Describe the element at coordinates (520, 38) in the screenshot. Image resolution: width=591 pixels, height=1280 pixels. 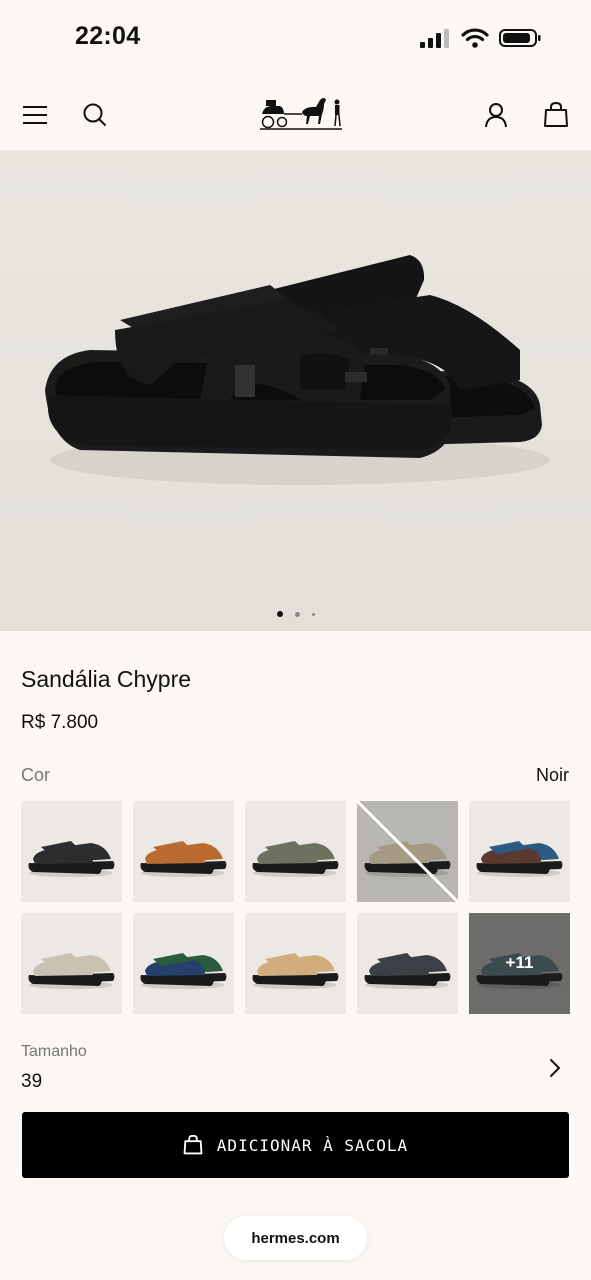
I see `battery-icon` at that location.